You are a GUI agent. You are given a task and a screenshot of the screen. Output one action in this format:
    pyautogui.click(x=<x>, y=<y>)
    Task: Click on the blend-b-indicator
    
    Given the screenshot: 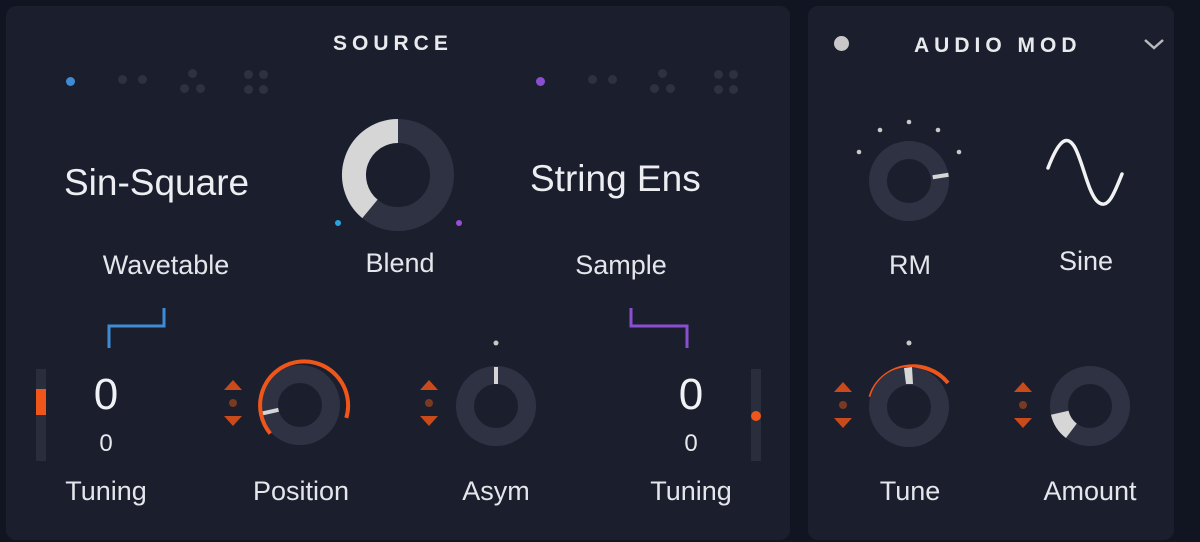 What is the action you would take?
    pyautogui.click(x=459, y=223)
    